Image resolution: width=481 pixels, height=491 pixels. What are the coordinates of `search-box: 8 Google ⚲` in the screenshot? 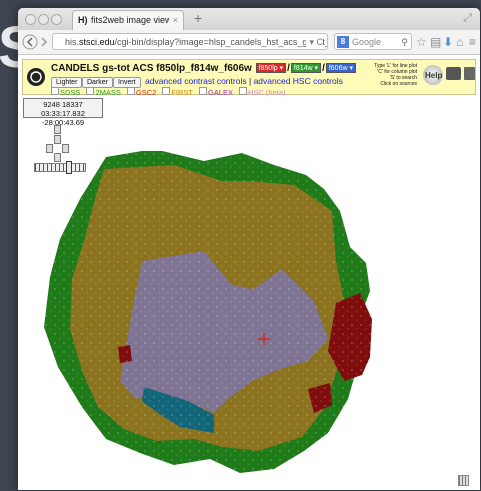 It's located at (373, 41).